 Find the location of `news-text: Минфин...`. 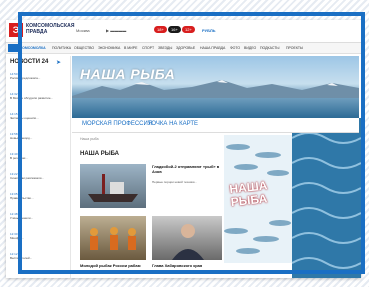

news-text: Минфин... is located at coordinates (17, 238).